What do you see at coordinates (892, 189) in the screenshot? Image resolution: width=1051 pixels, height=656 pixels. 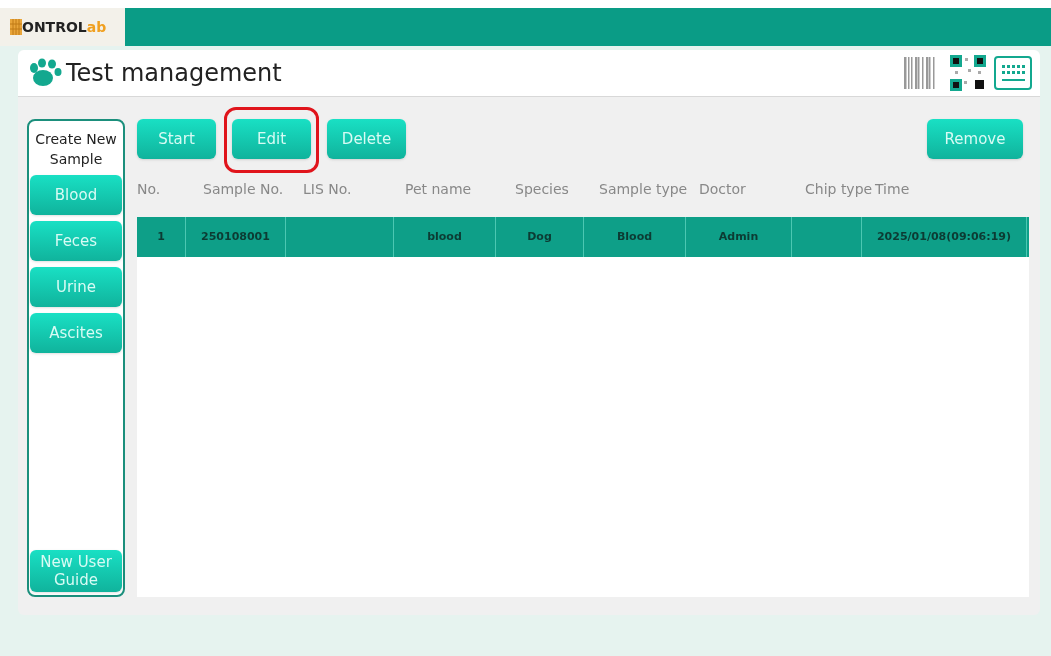 I see `column-header: Time` at bounding box center [892, 189].